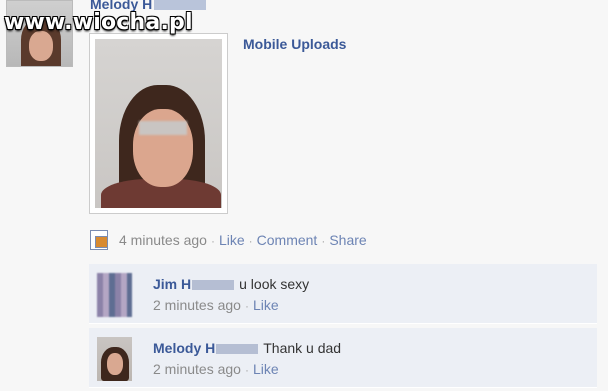 This screenshot has width=608, height=391. What do you see at coordinates (172, 284) in the screenshot?
I see `commenter-name: Jim H` at bounding box center [172, 284].